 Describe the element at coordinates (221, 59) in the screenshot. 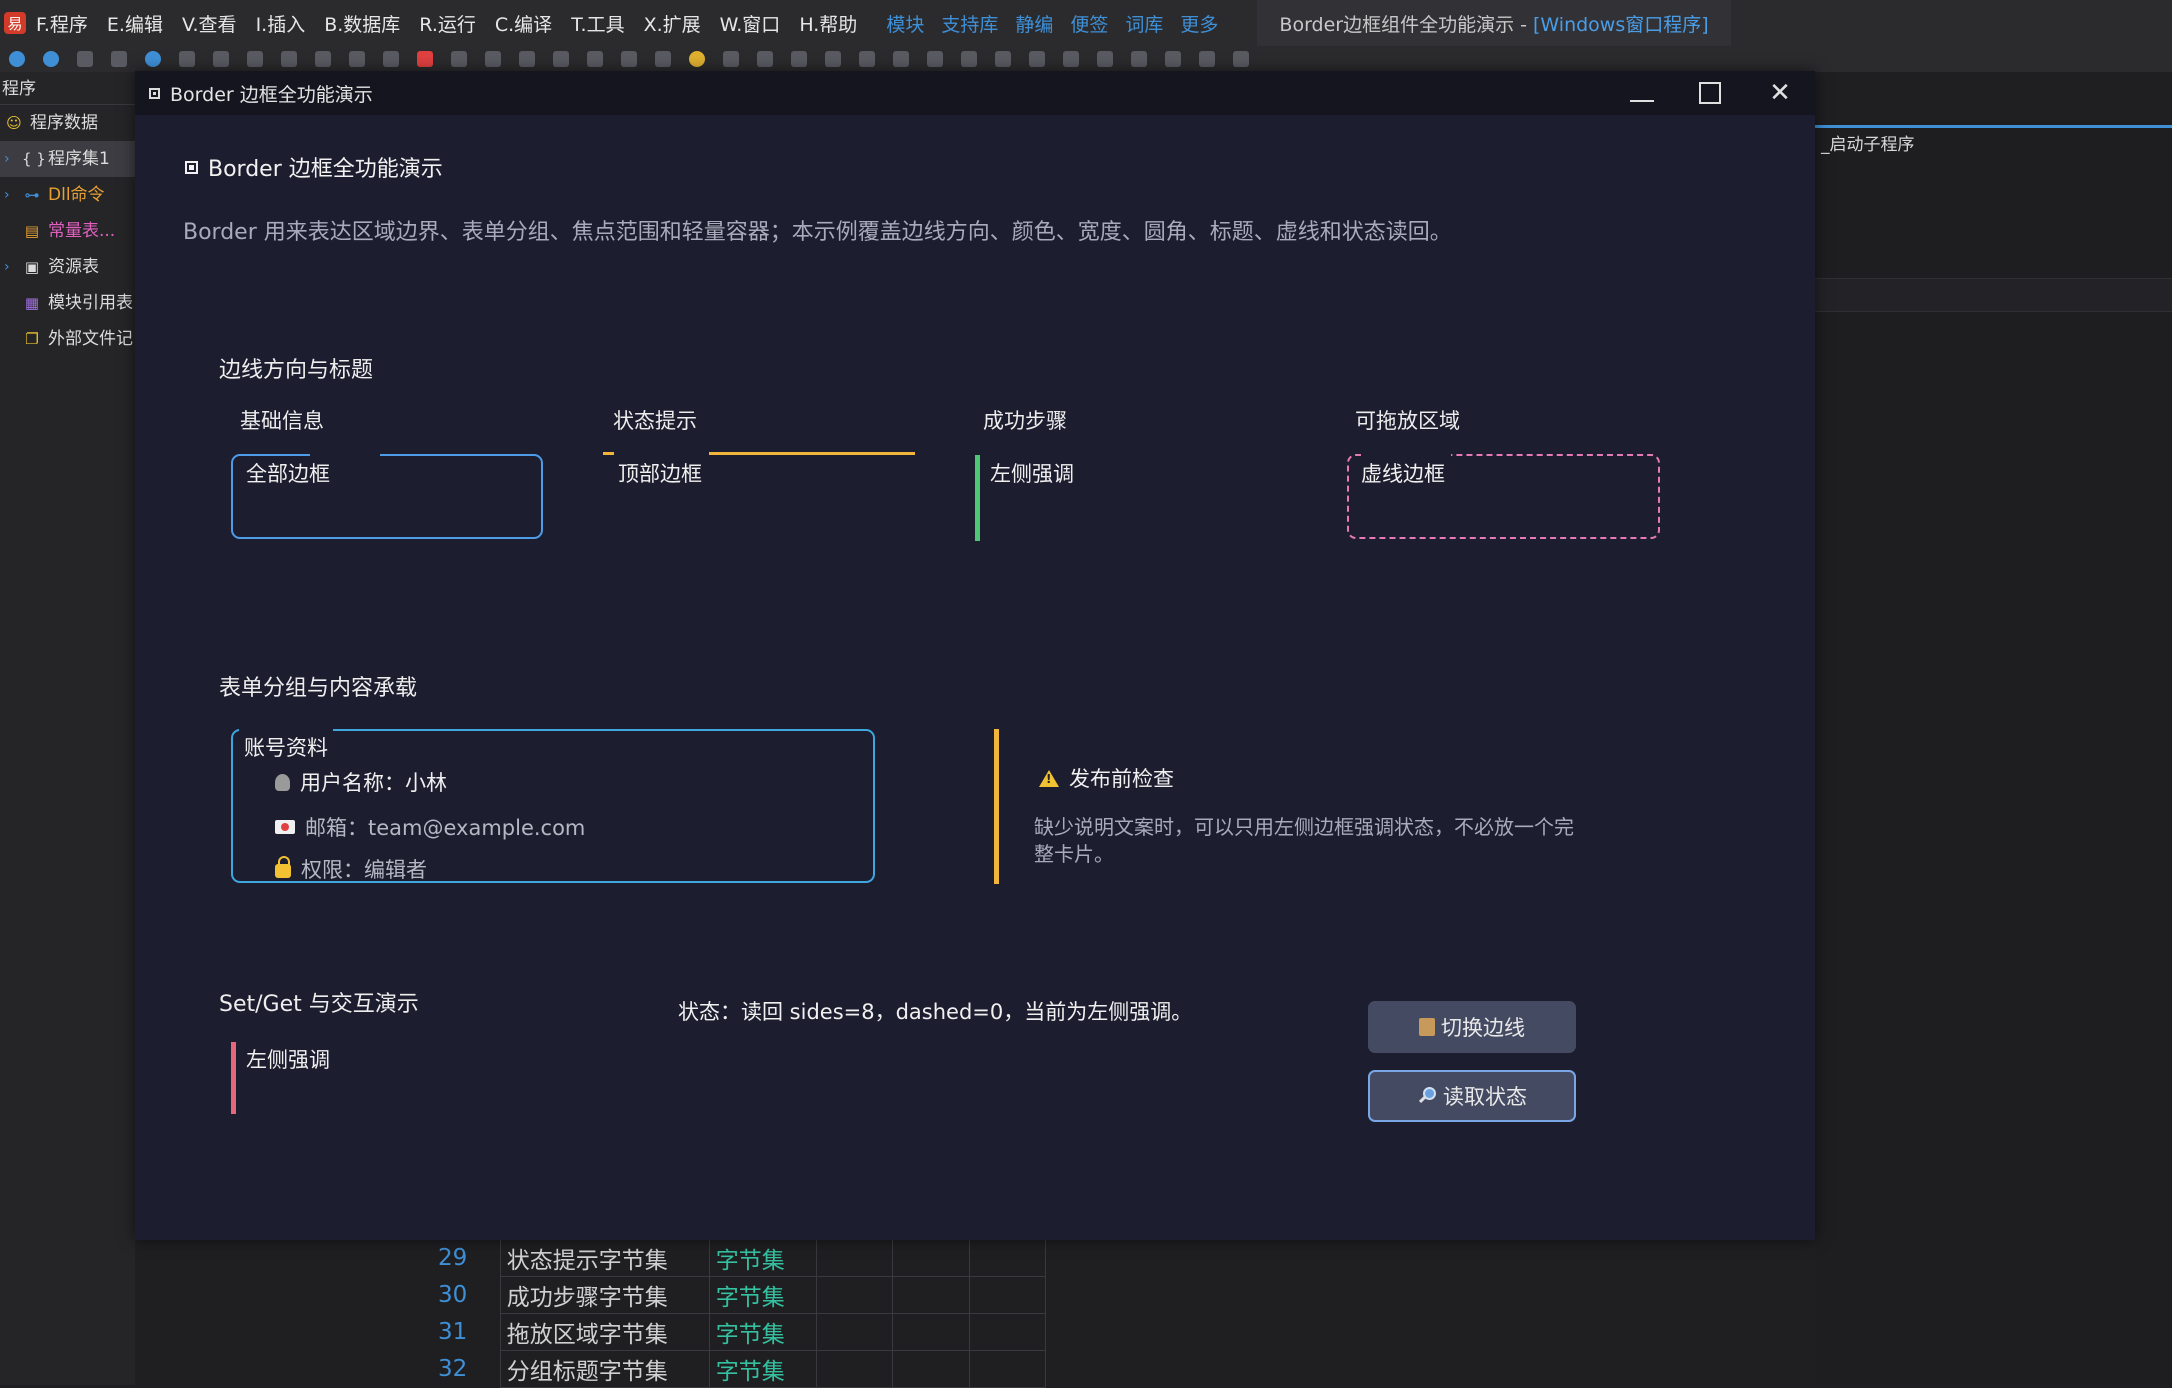

I see `copy-icon` at that location.